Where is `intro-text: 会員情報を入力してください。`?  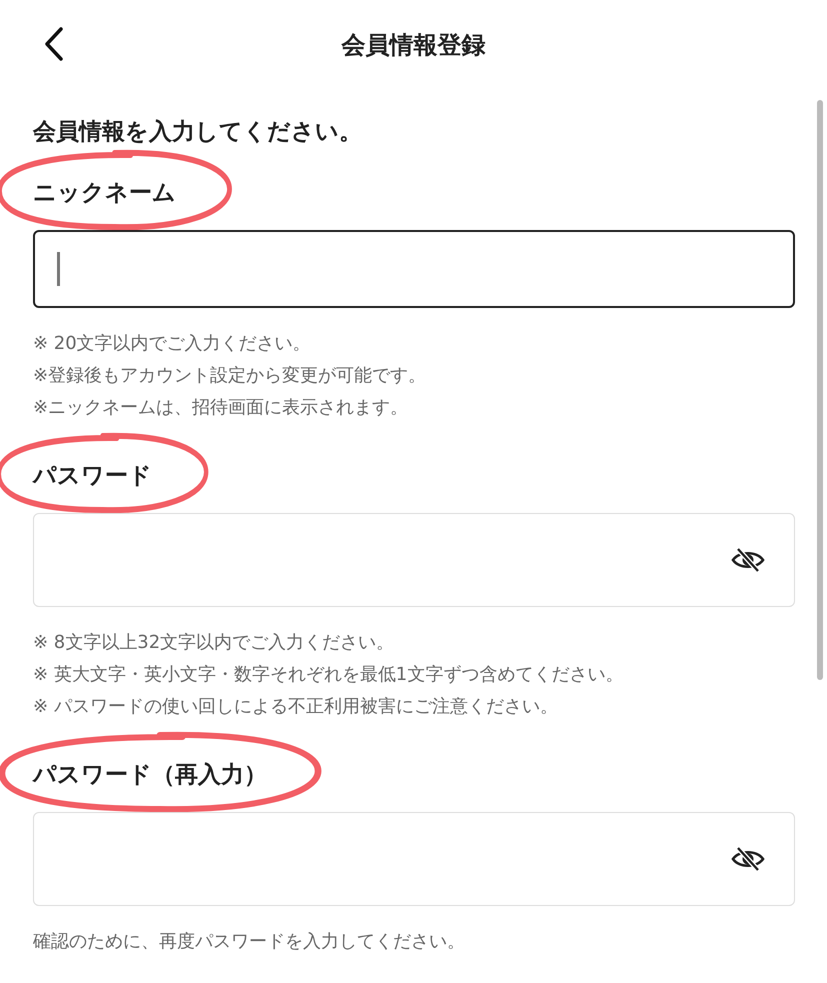
intro-text: 会員情報を入力してください。 is located at coordinates (198, 132).